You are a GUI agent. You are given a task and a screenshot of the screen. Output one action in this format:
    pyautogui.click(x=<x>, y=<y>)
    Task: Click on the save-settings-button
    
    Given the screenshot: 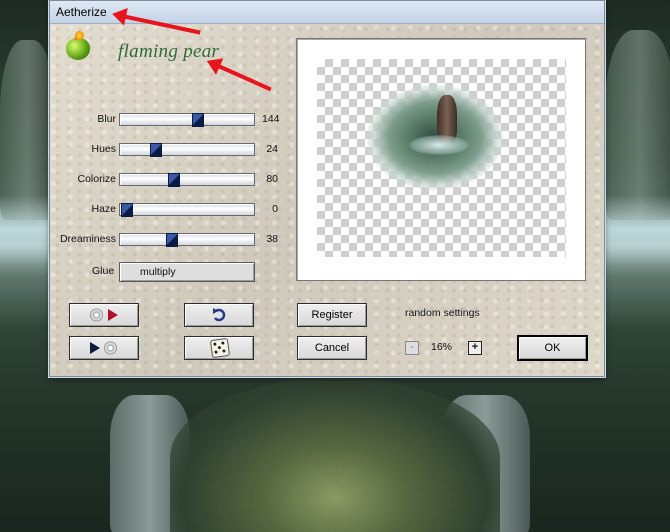 What is the action you would take?
    pyautogui.click(x=104, y=348)
    